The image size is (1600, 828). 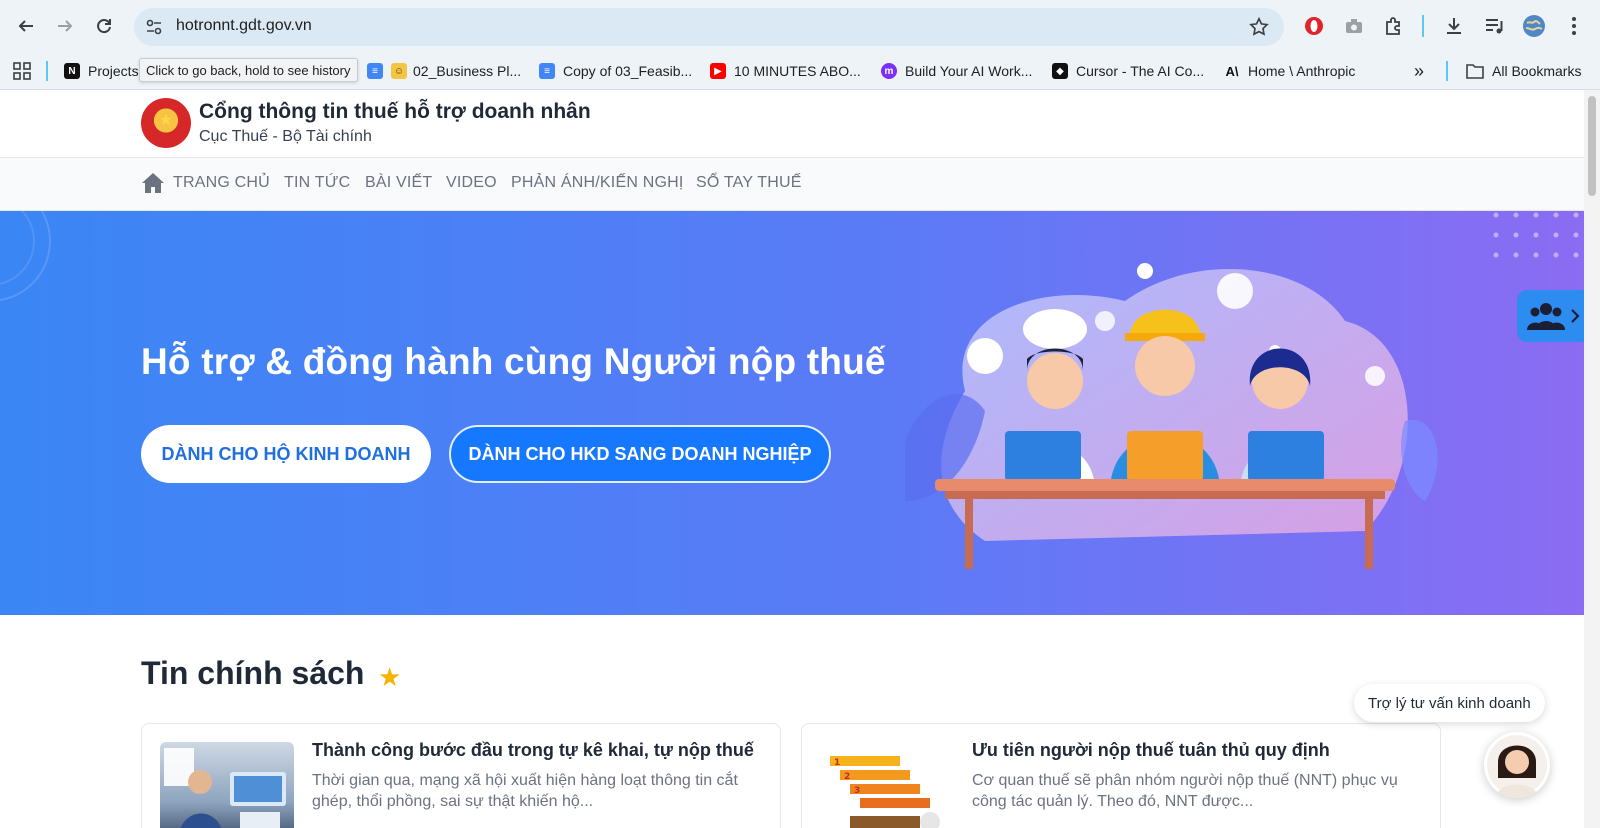 What do you see at coordinates (837, 763) in the screenshot?
I see `svg-text: 1` at bounding box center [837, 763].